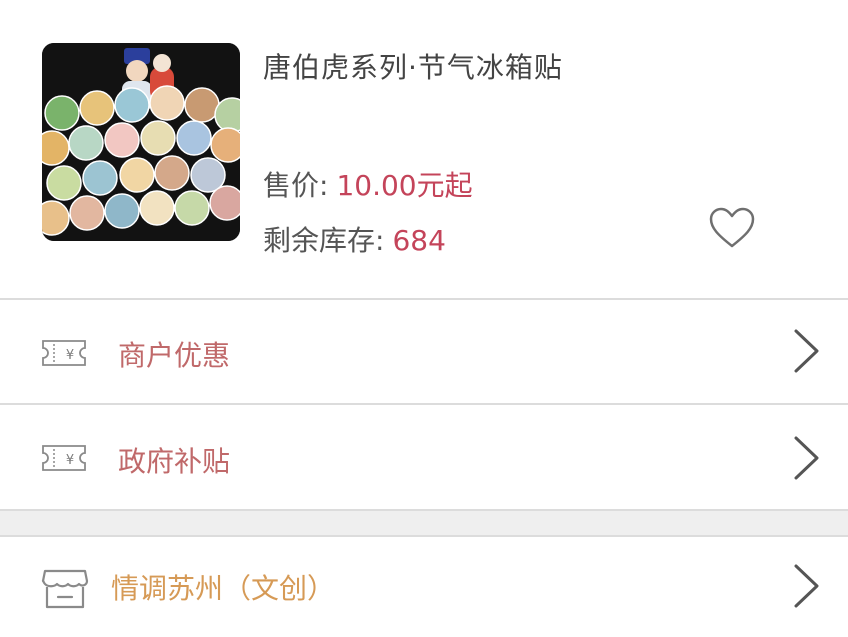 The image size is (848, 637). Describe the element at coordinates (65, 589) in the screenshot. I see `store-icon` at that location.